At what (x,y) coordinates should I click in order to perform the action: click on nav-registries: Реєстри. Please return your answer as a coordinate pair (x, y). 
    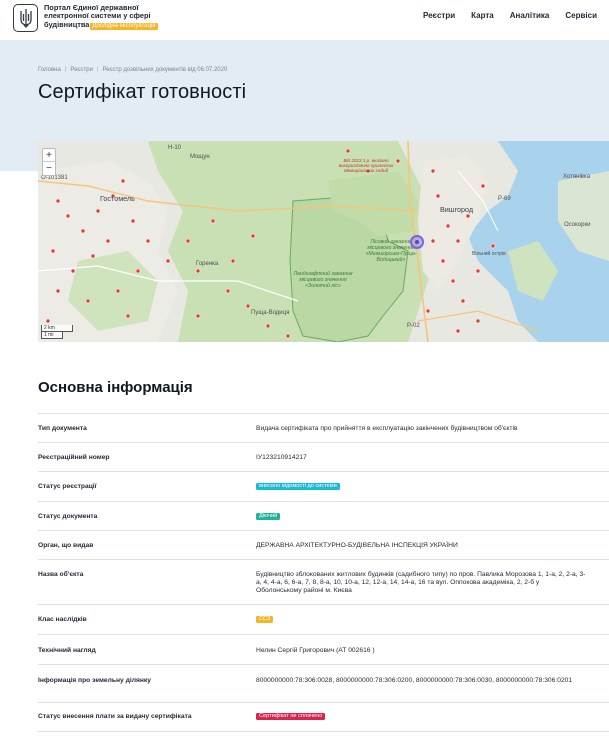
    Looking at the image, I should click on (439, 15).